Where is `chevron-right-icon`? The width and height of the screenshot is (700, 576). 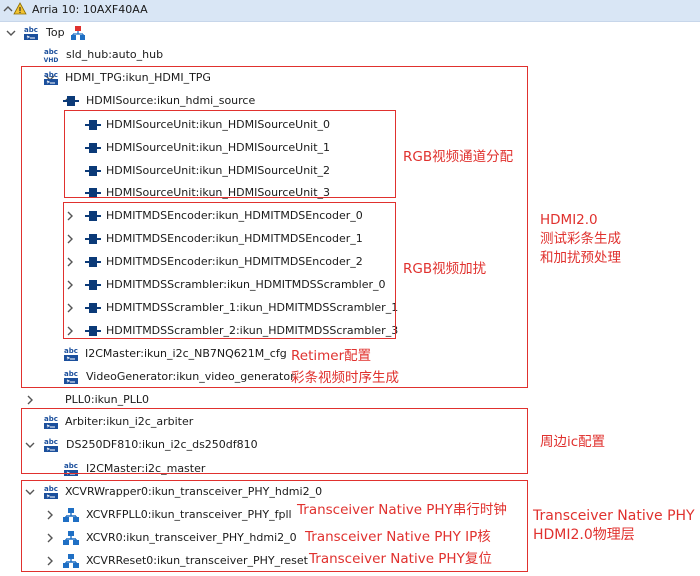
chevron-right-icon is located at coordinates (30, 400).